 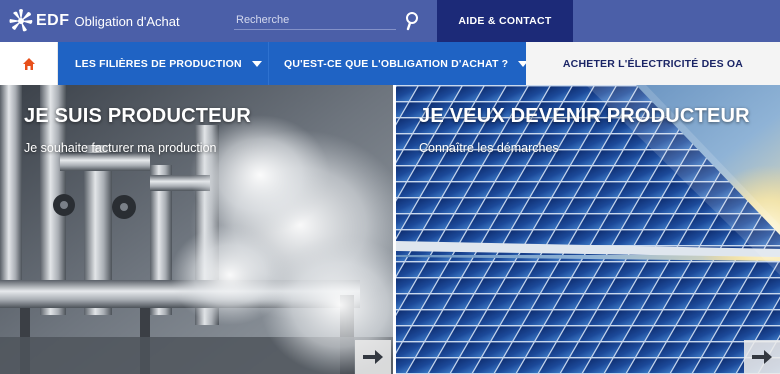 I want to click on edf-sun-icon, so click(x=21, y=20).